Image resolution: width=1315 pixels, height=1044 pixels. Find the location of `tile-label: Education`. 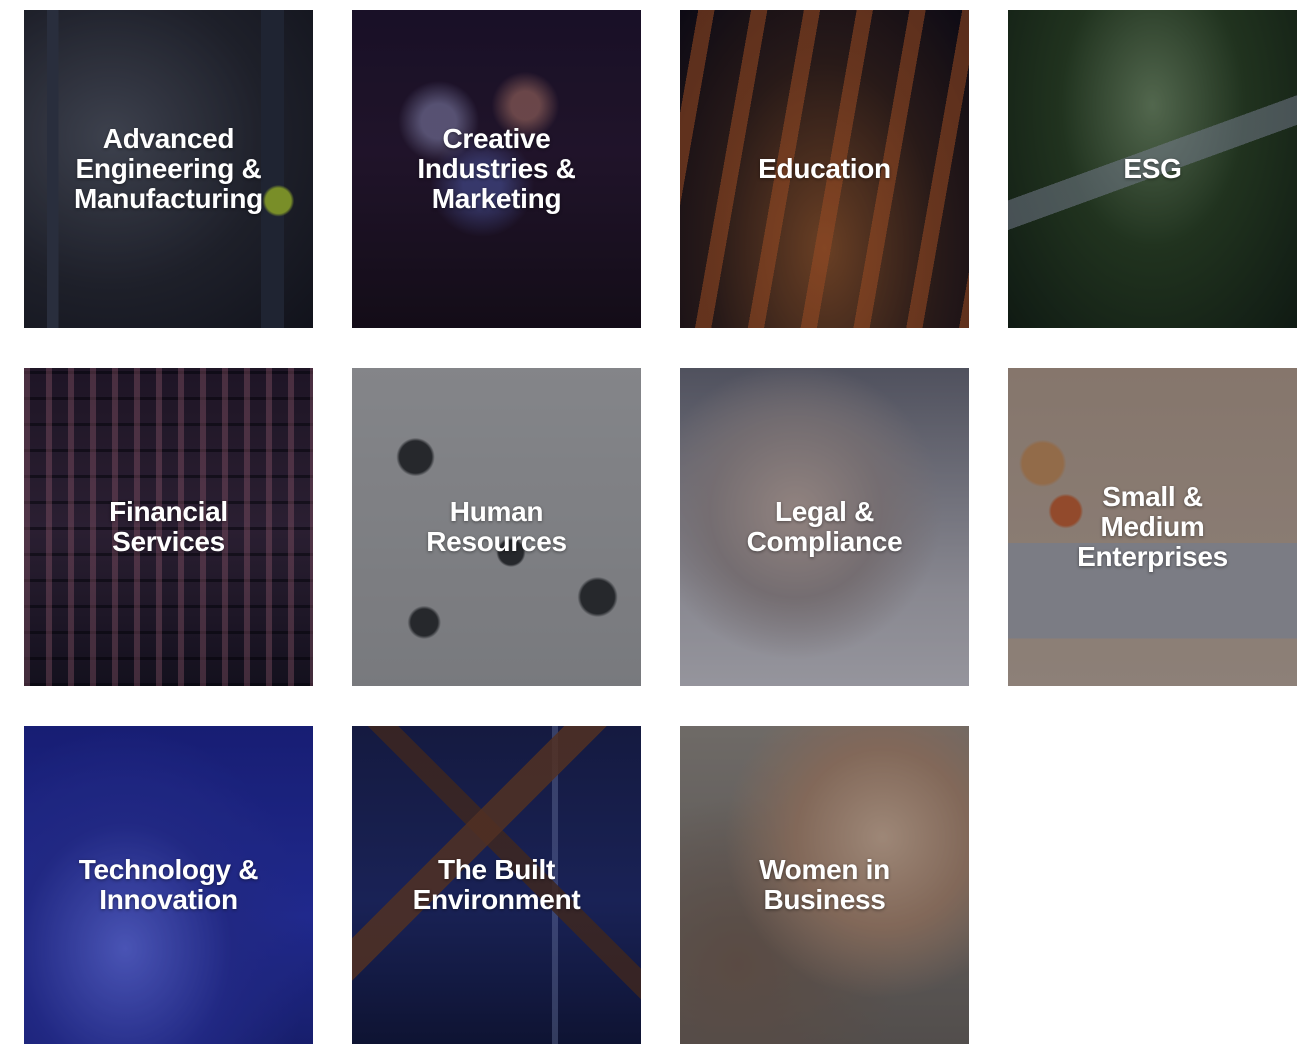

tile-label: Education is located at coordinates (824, 168).